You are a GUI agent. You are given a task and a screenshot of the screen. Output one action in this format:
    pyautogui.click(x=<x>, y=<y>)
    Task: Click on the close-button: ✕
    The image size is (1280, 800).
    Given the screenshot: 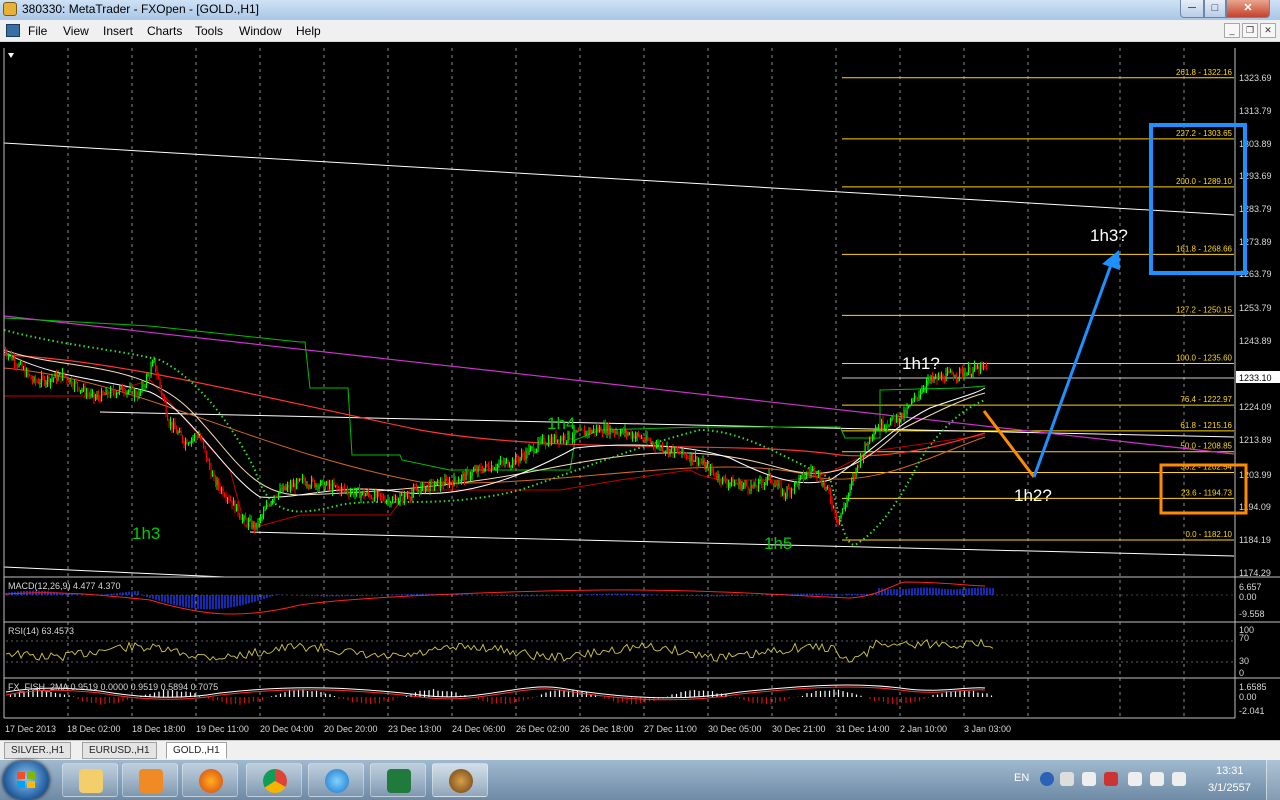 What is the action you would take?
    pyautogui.click(x=1248, y=9)
    